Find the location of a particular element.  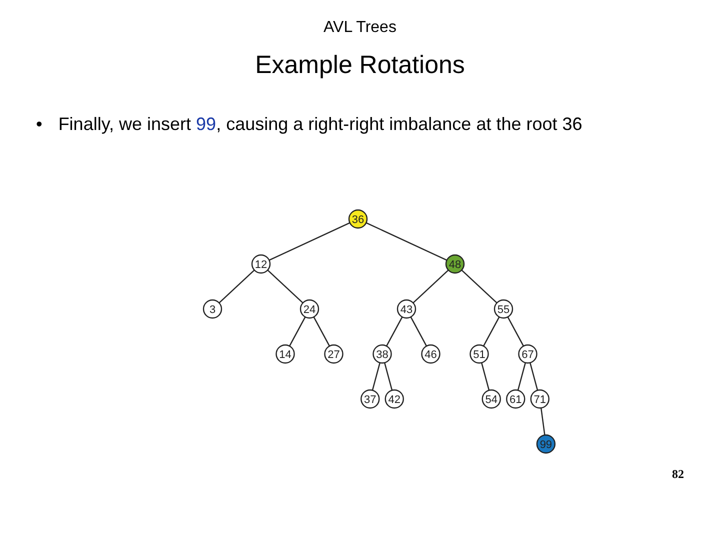

tree-node: 43 is located at coordinates (406, 309).